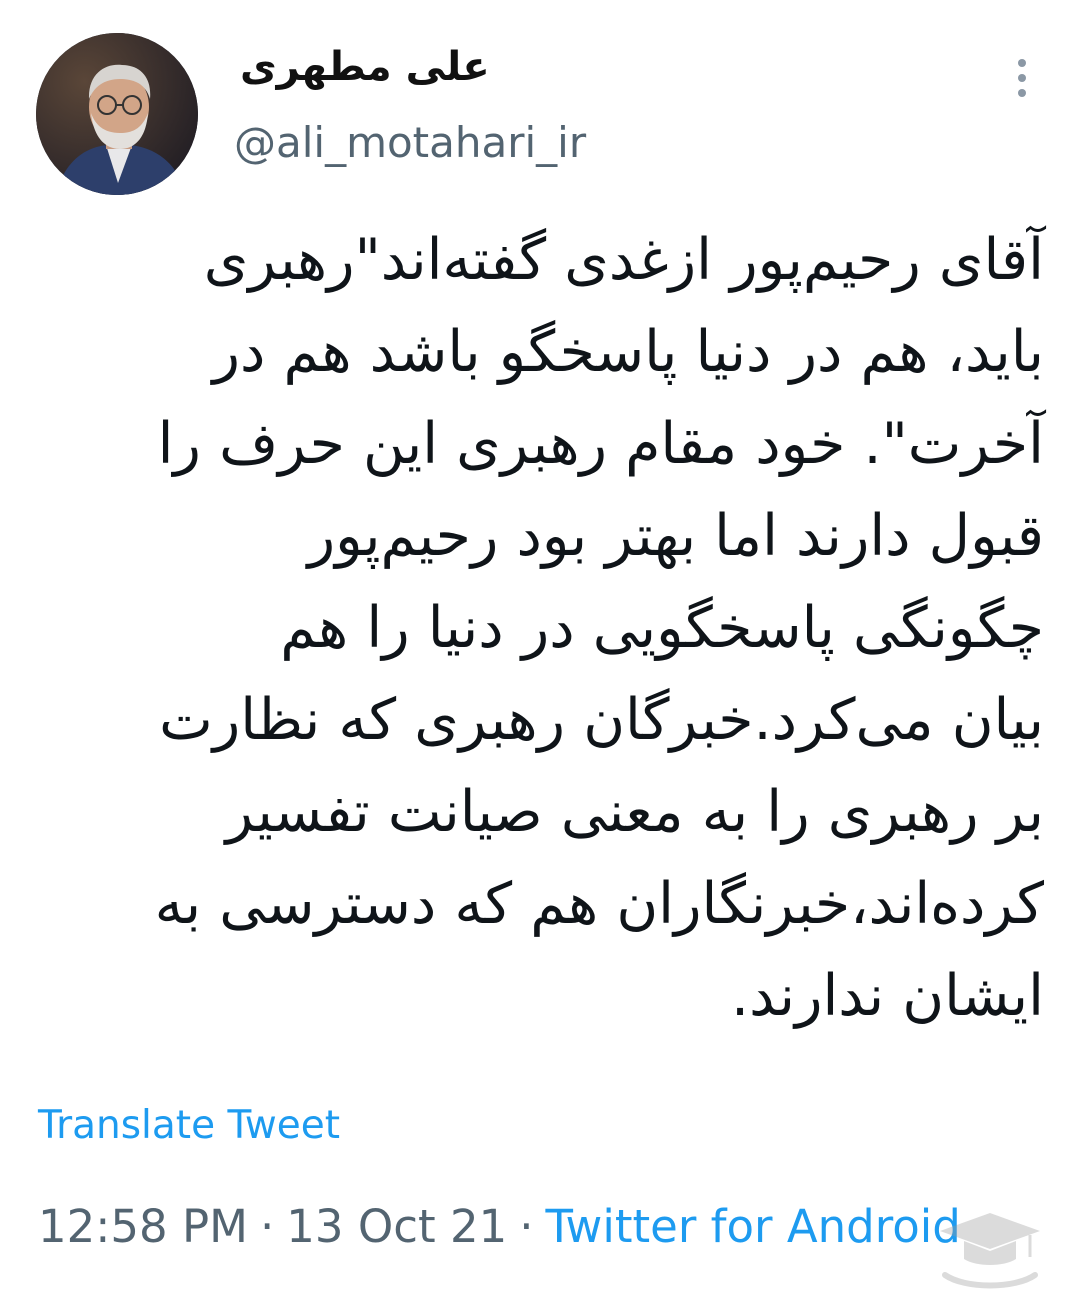  What do you see at coordinates (753, 1226) in the screenshot?
I see `tweet-source-link: Twitter for Android` at bounding box center [753, 1226].